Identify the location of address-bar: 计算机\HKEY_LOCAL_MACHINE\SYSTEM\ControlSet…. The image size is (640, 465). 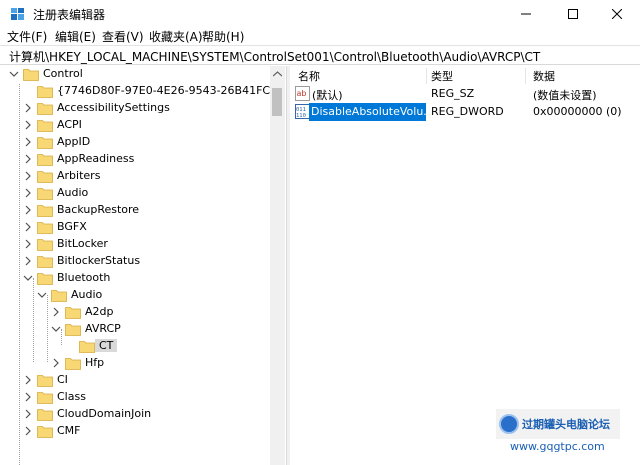
(320, 55).